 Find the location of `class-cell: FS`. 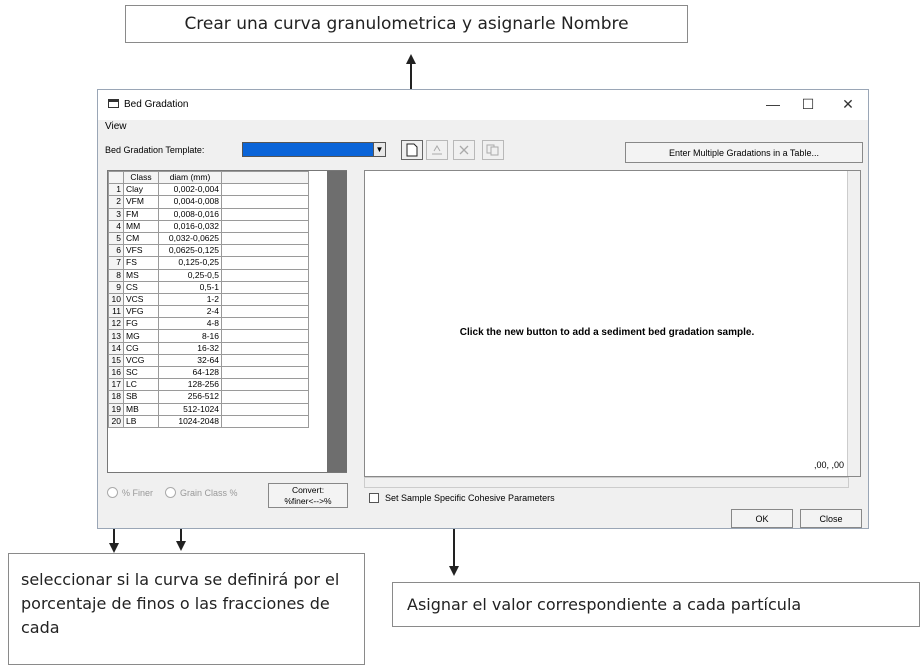

class-cell: FS is located at coordinates (141, 263).